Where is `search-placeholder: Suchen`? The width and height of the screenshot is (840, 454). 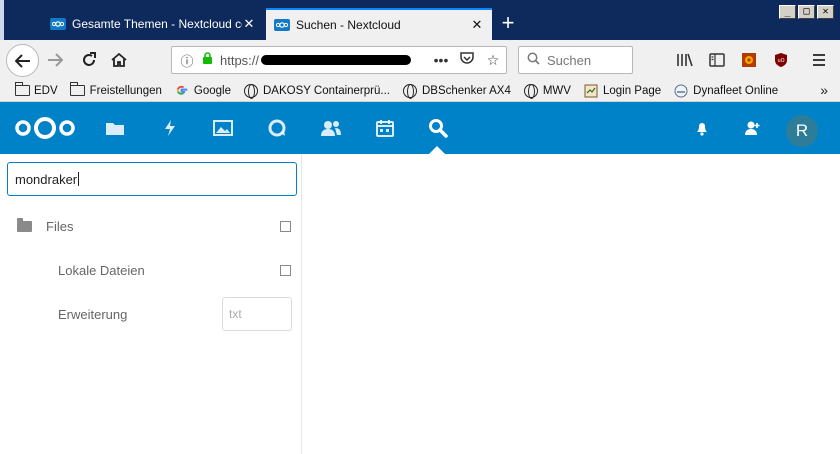 search-placeholder: Suchen is located at coordinates (569, 60).